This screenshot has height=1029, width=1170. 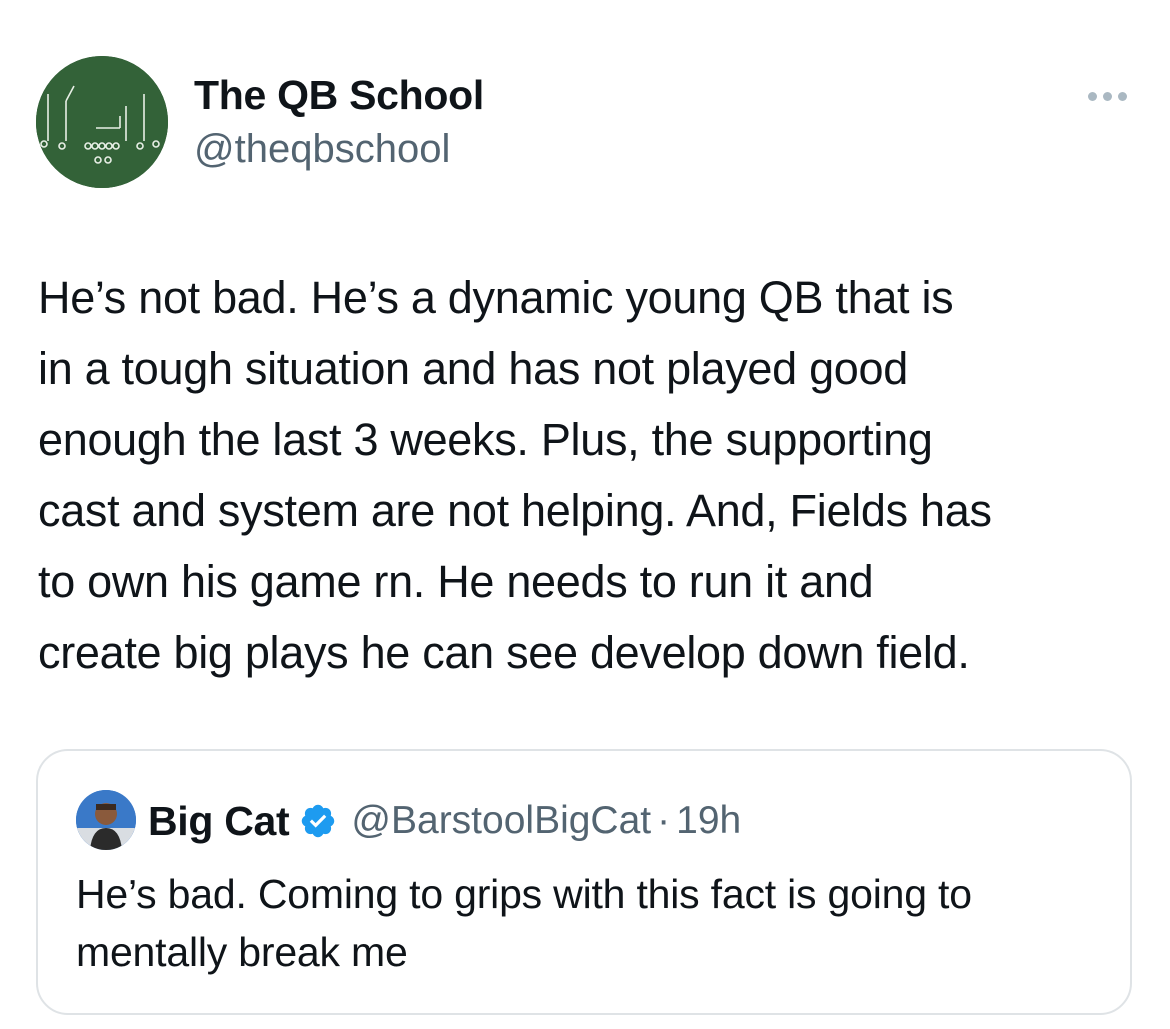 I want to click on quoted-author-handle: @BarstoolBigCat, so click(x=501, y=821).